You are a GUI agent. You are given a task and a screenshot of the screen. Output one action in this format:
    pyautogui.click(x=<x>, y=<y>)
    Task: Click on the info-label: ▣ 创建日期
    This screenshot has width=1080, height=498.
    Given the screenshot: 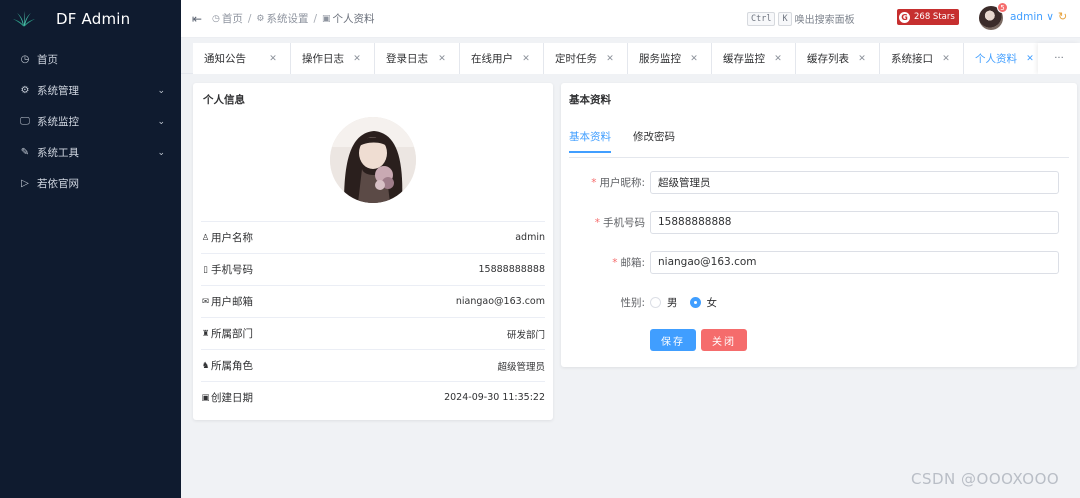 What is the action you would take?
    pyautogui.click(x=322, y=397)
    